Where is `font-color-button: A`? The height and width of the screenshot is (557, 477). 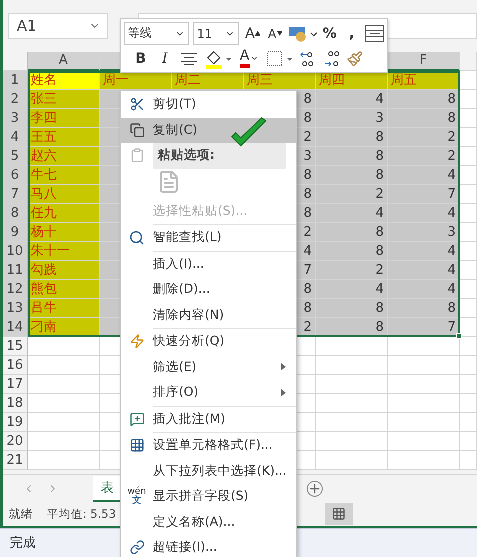
font-color-button: A is located at coordinates (249, 58).